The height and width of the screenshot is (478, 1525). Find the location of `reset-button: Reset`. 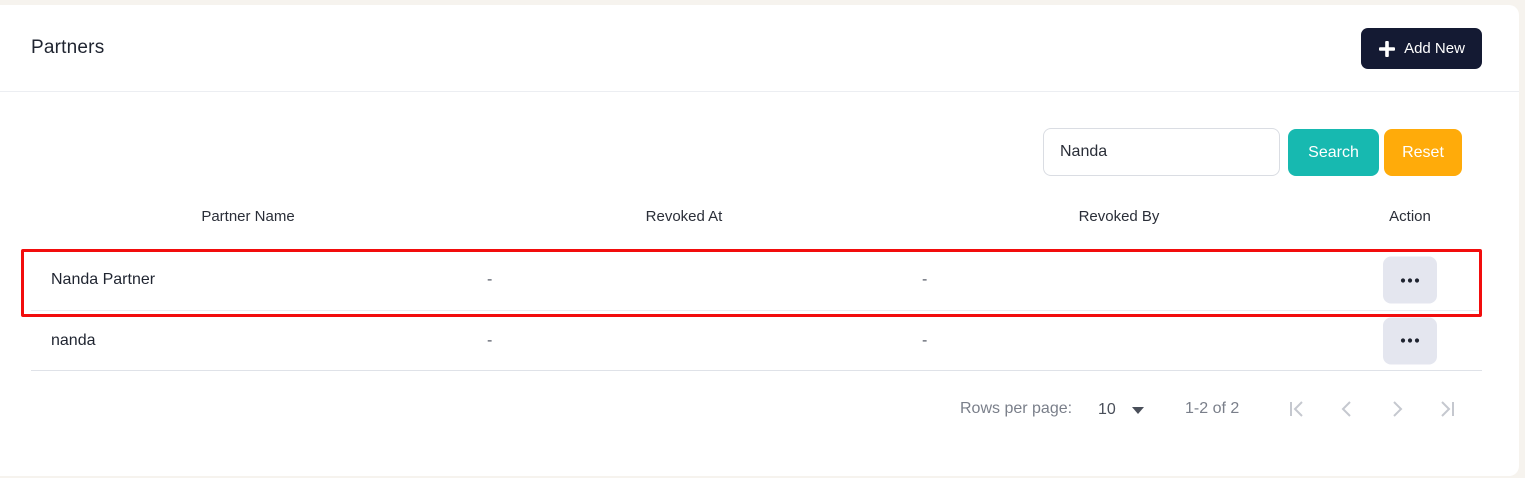

reset-button: Reset is located at coordinates (1423, 152).